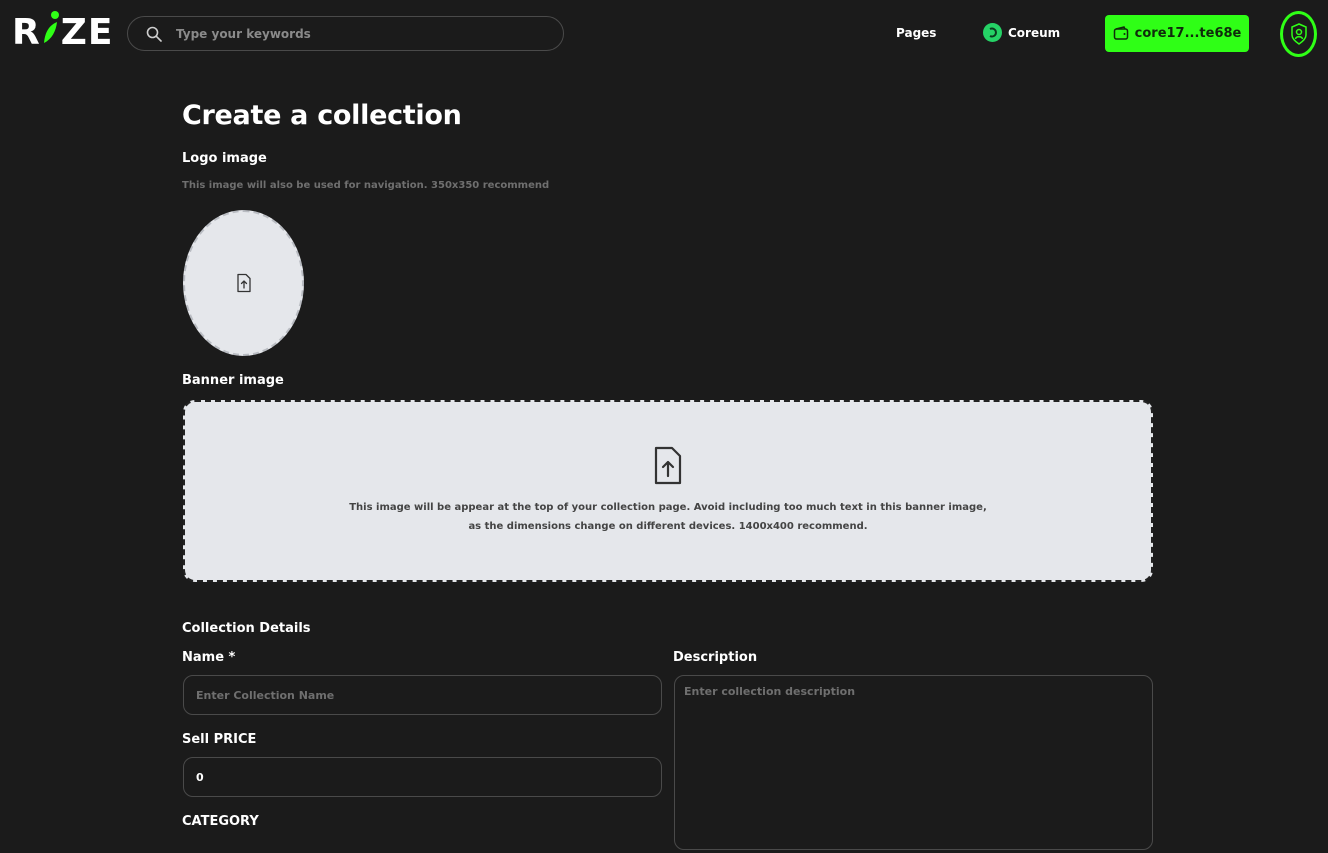  I want to click on wallet-button: core17...te68e, so click(1177, 33).